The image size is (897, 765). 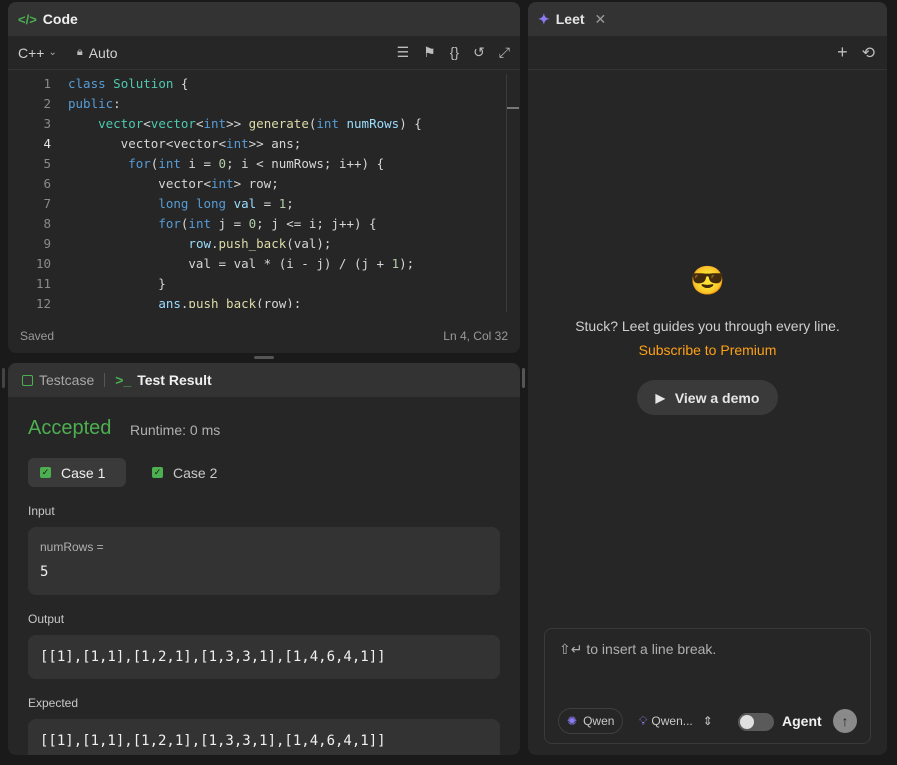 I want to click on cursor-position: Ln 4, Col 32, so click(x=475, y=336).